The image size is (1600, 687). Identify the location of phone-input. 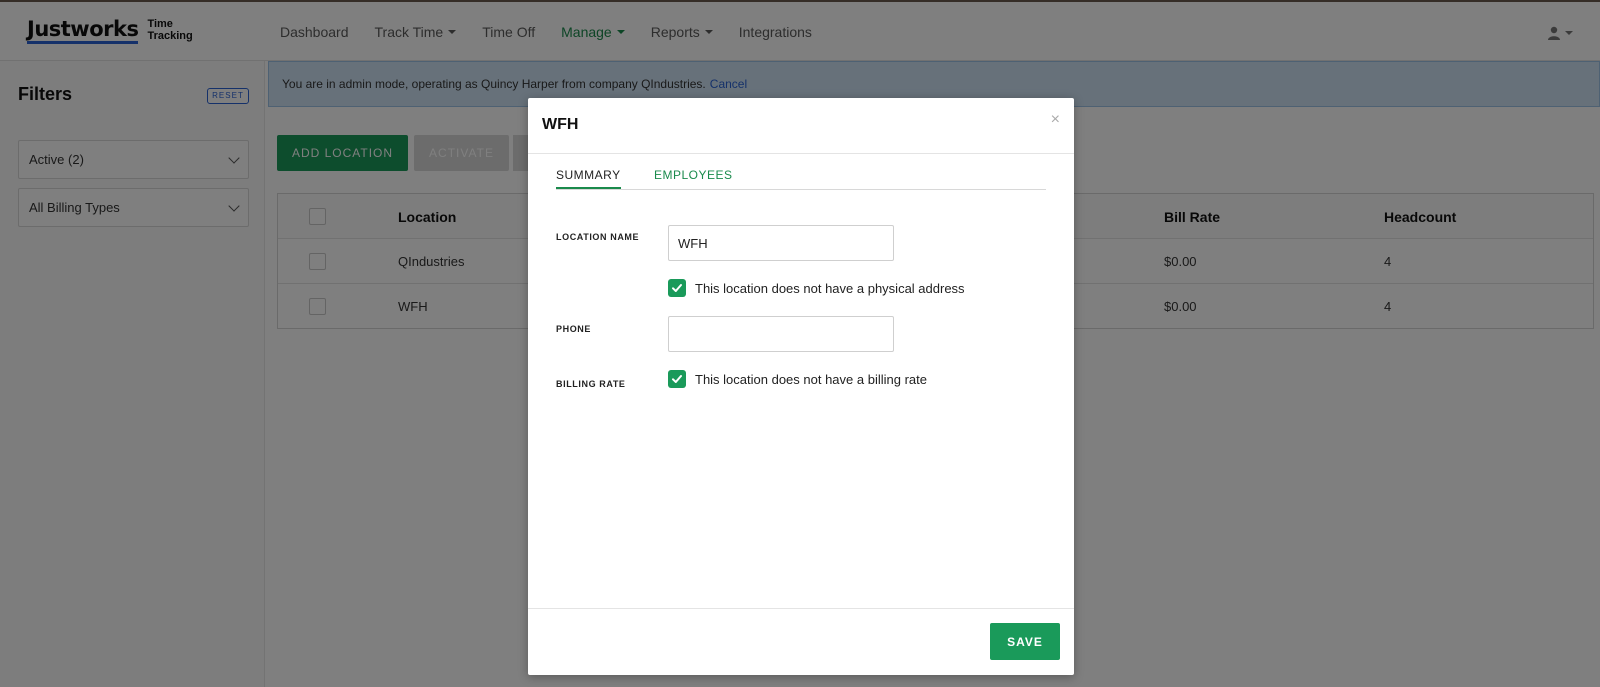
(781, 334).